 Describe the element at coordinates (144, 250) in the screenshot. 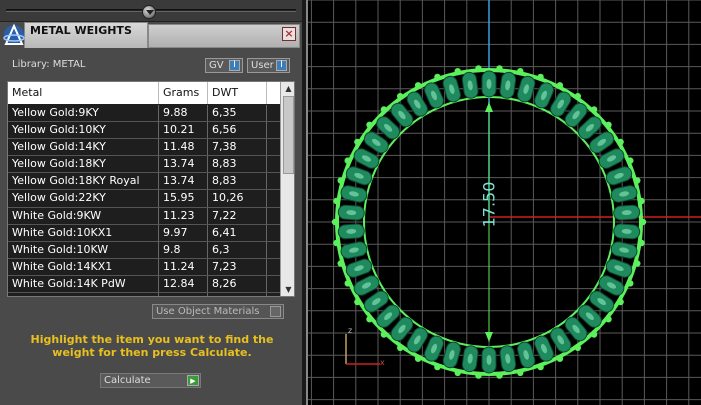

I see `table-row: White Gold:10KW 9.8 6,3` at that location.